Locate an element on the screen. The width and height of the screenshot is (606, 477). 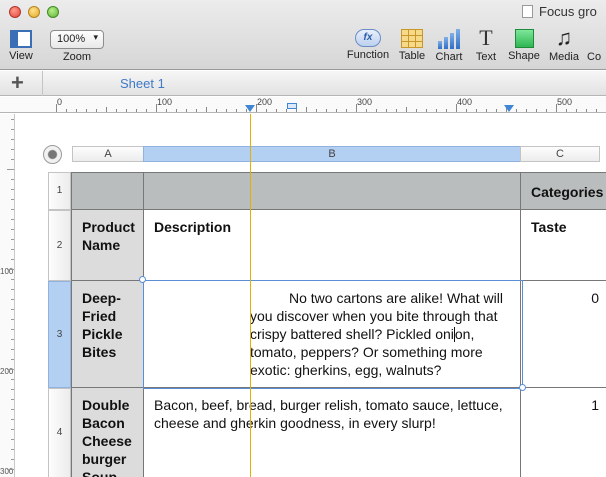
sheet-tab-bar: + Sheet 1 is located at coordinates (303, 83).